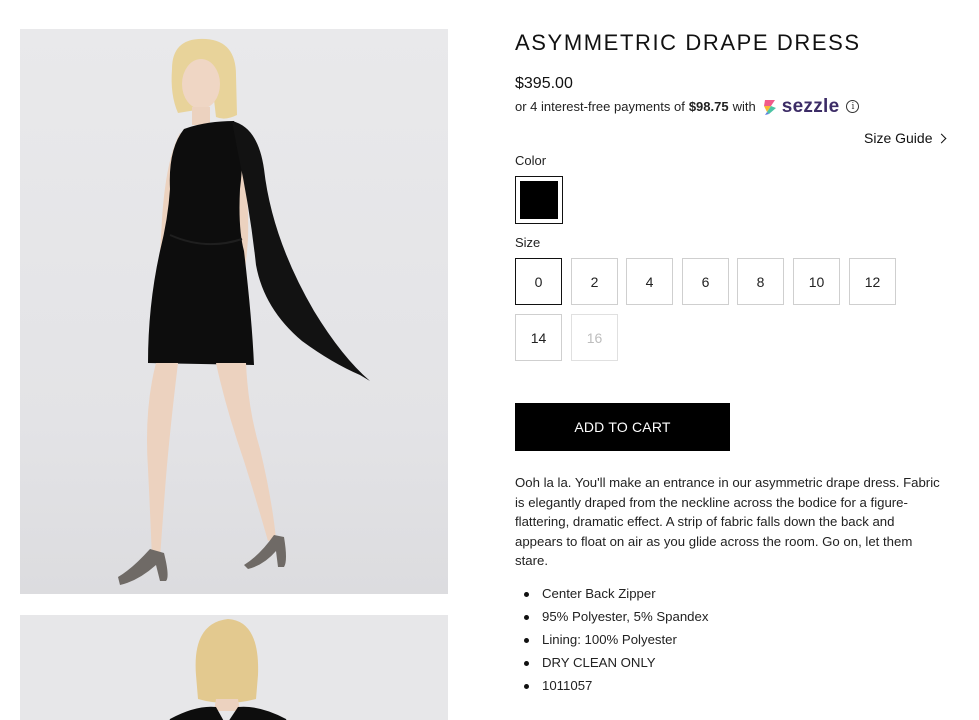 Image resolution: width=979 pixels, height=720 pixels. I want to click on swatch-fill, so click(539, 200).